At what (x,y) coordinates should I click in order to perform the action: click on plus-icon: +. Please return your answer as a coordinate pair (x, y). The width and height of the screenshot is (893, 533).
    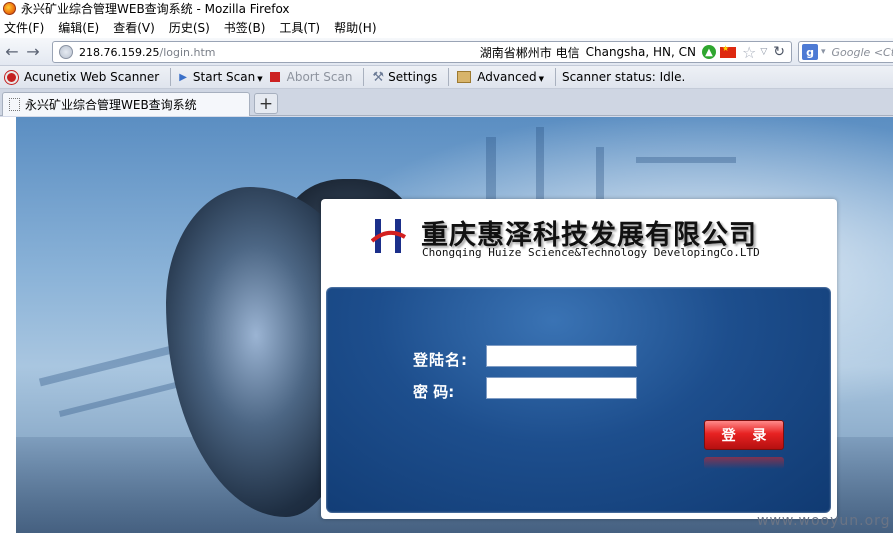
    Looking at the image, I should click on (266, 103).